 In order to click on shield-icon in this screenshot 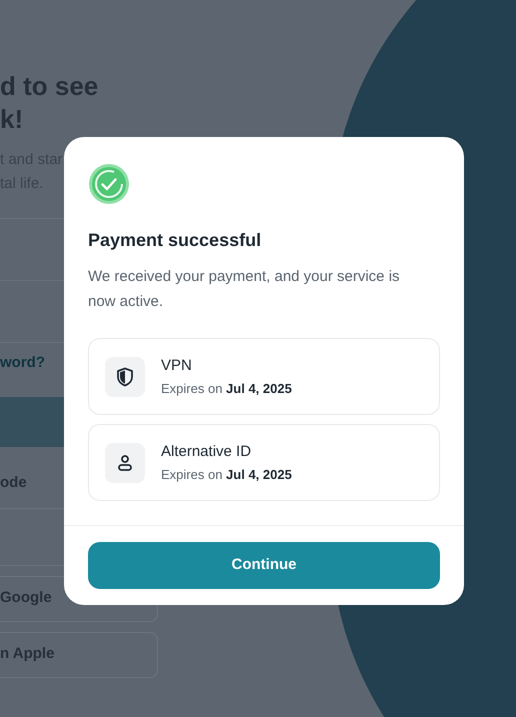, I will do `click(125, 376)`.